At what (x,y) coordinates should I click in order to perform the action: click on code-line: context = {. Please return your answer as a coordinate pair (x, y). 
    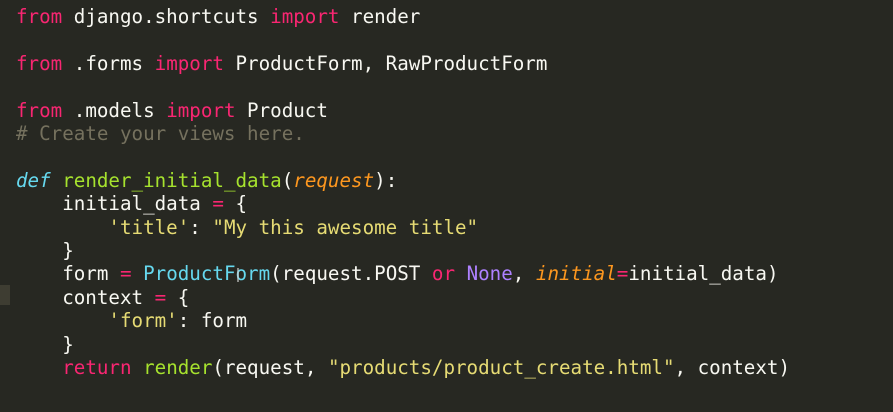
    Looking at the image, I should click on (102, 297).